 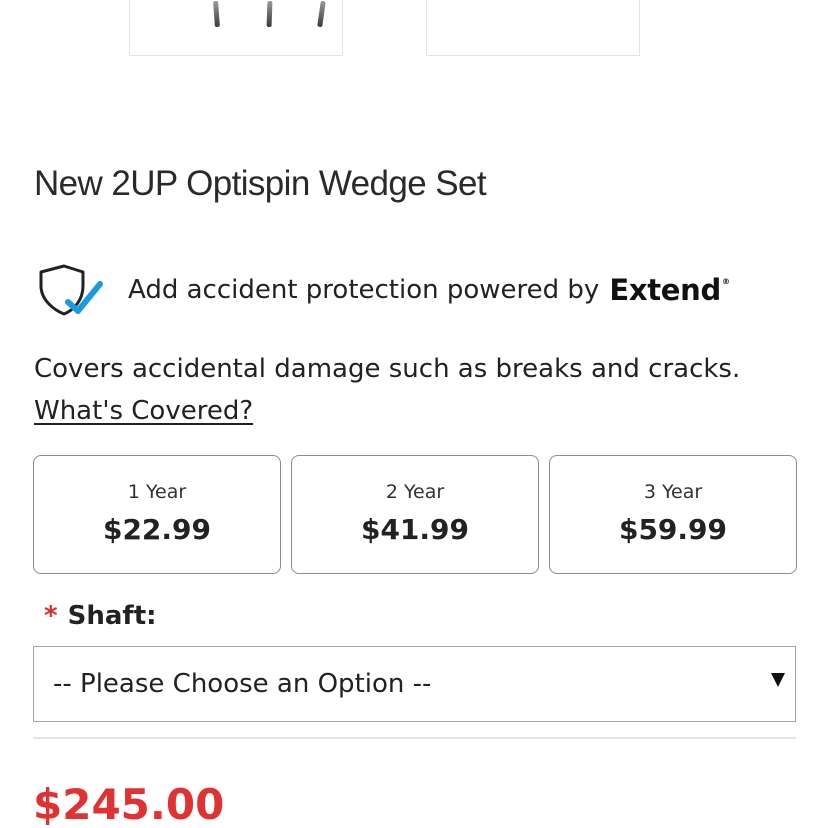 I want to click on whats-covered-link: What's Covered?, so click(x=143, y=411).